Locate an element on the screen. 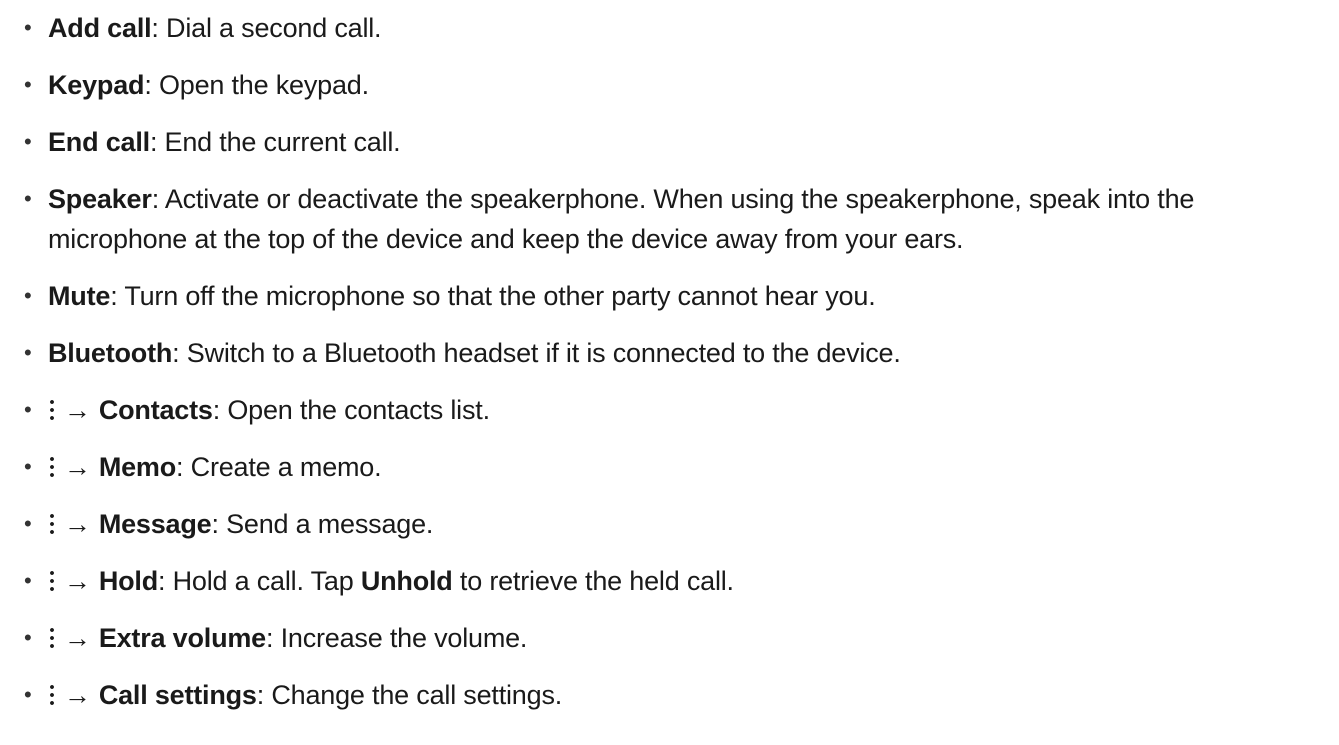  item-term: Hold is located at coordinates (128, 581).